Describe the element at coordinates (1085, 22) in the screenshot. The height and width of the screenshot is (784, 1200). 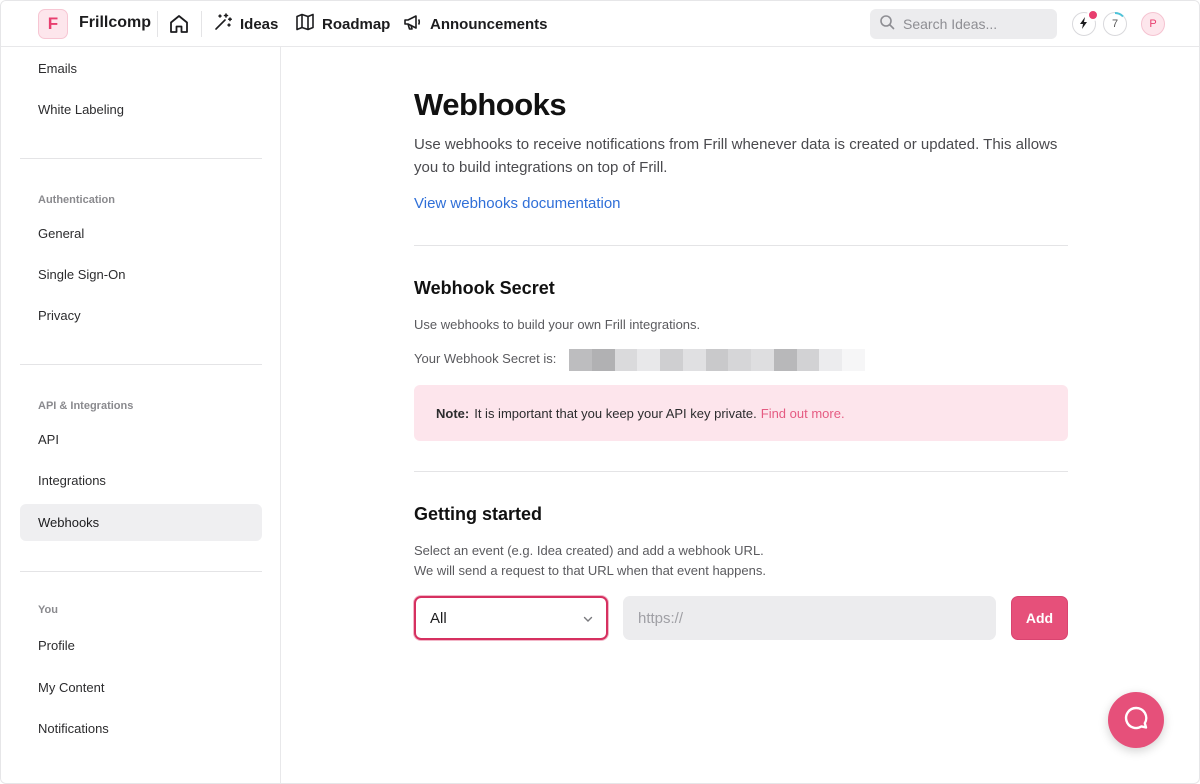
I see `notifications-button` at that location.